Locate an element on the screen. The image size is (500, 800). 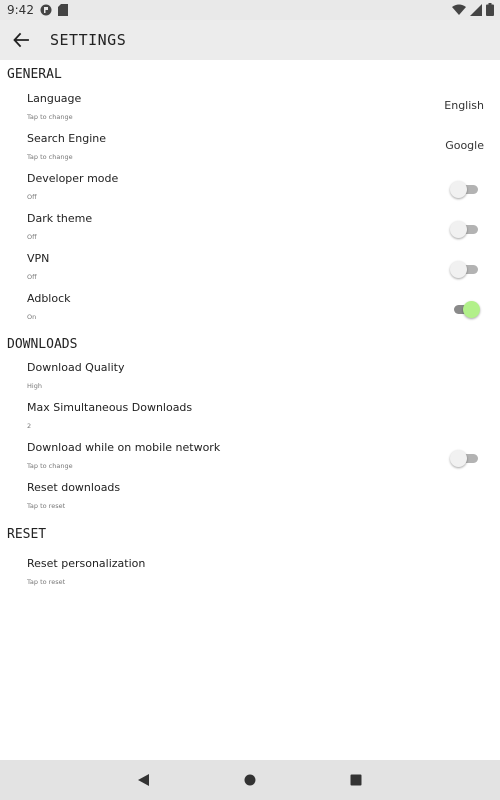
setting-developer-mode: Developer mode Off is located at coordinates (263, 190).